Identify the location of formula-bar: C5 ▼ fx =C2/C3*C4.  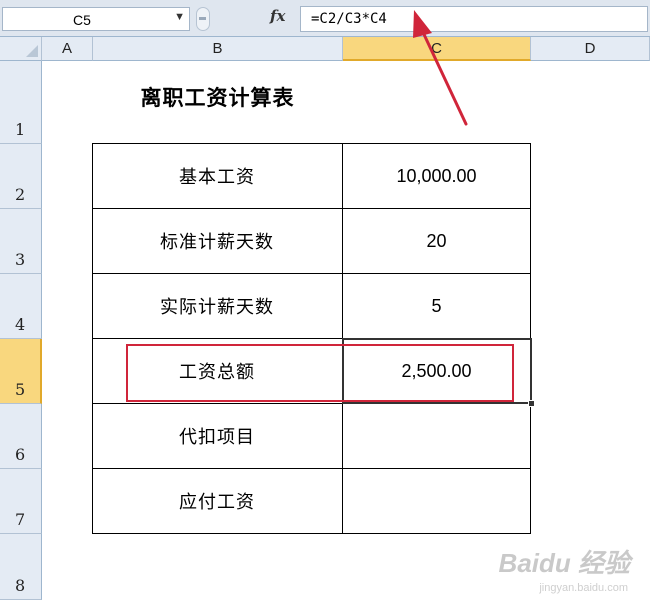
(325, 18).